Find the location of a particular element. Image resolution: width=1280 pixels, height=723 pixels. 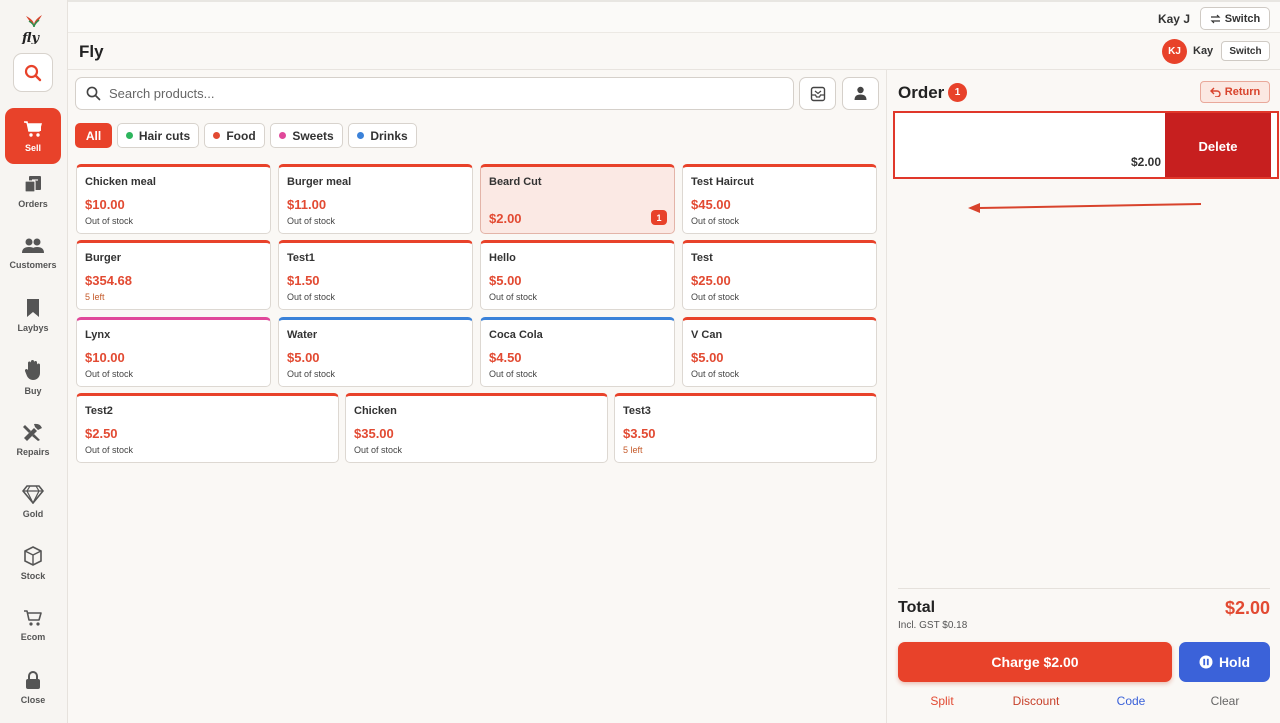

sidebar-item-label: Laybys is located at coordinates (33, 327).